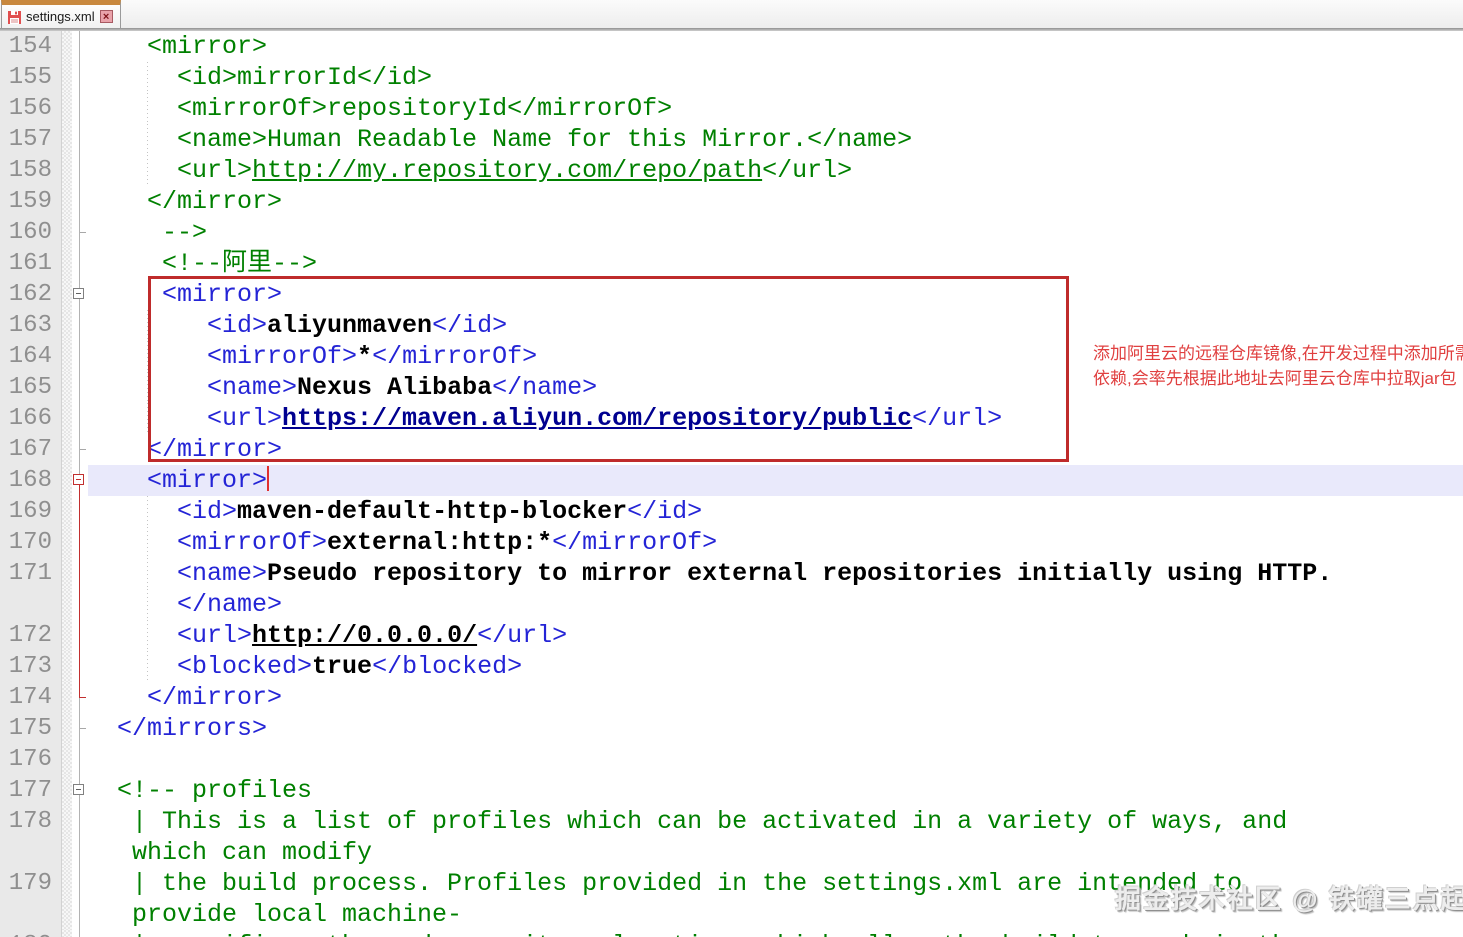 The height and width of the screenshot is (937, 1463). Describe the element at coordinates (31, 790) in the screenshot. I see `line-number: 177` at that location.